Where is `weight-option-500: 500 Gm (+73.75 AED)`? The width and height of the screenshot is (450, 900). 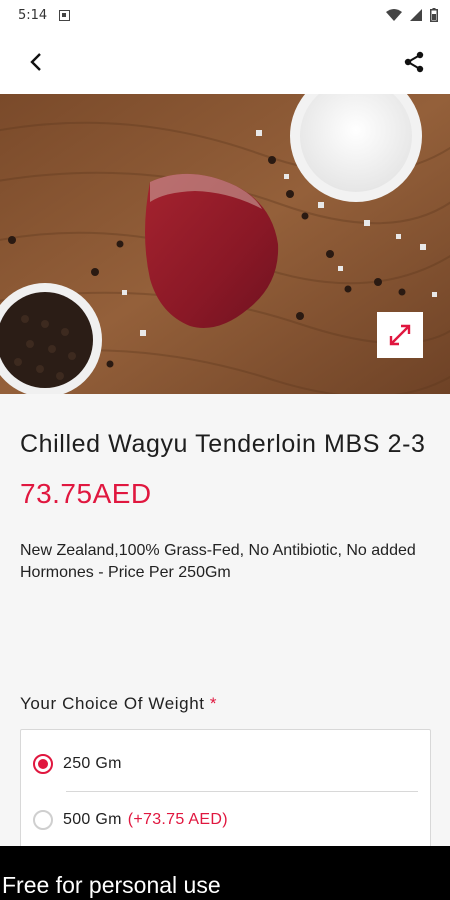 weight-option-500: 500 Gm (+73.75 AED) is located at coordinates (225, 820).